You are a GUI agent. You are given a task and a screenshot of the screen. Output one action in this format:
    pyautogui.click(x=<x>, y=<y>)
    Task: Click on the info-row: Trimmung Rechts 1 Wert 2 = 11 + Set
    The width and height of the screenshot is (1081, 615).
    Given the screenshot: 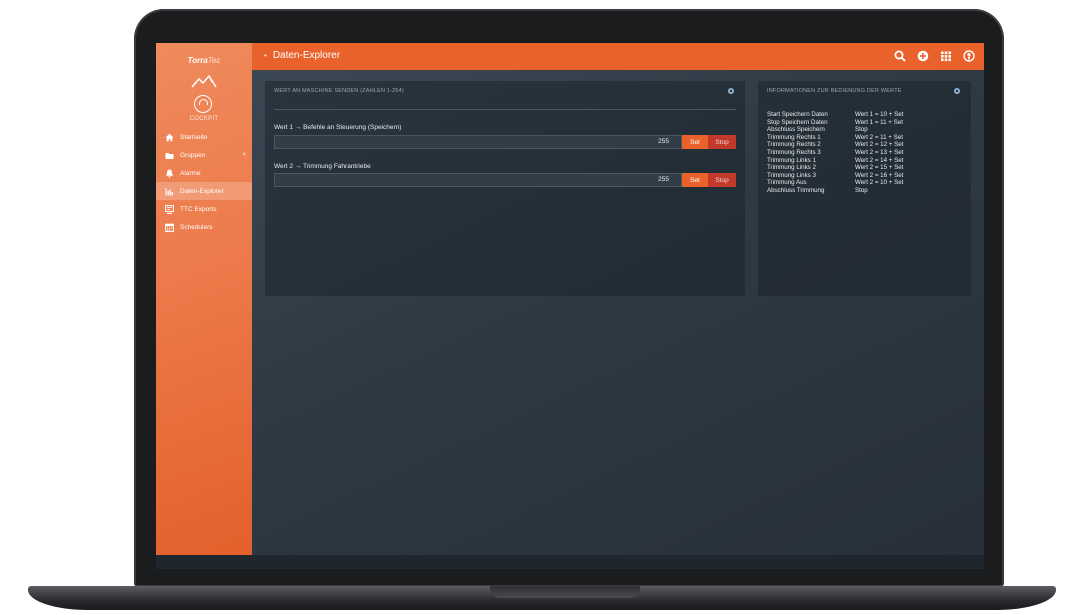 What is the action you would take?
    pyautogui.click(x=835, y=138)
    